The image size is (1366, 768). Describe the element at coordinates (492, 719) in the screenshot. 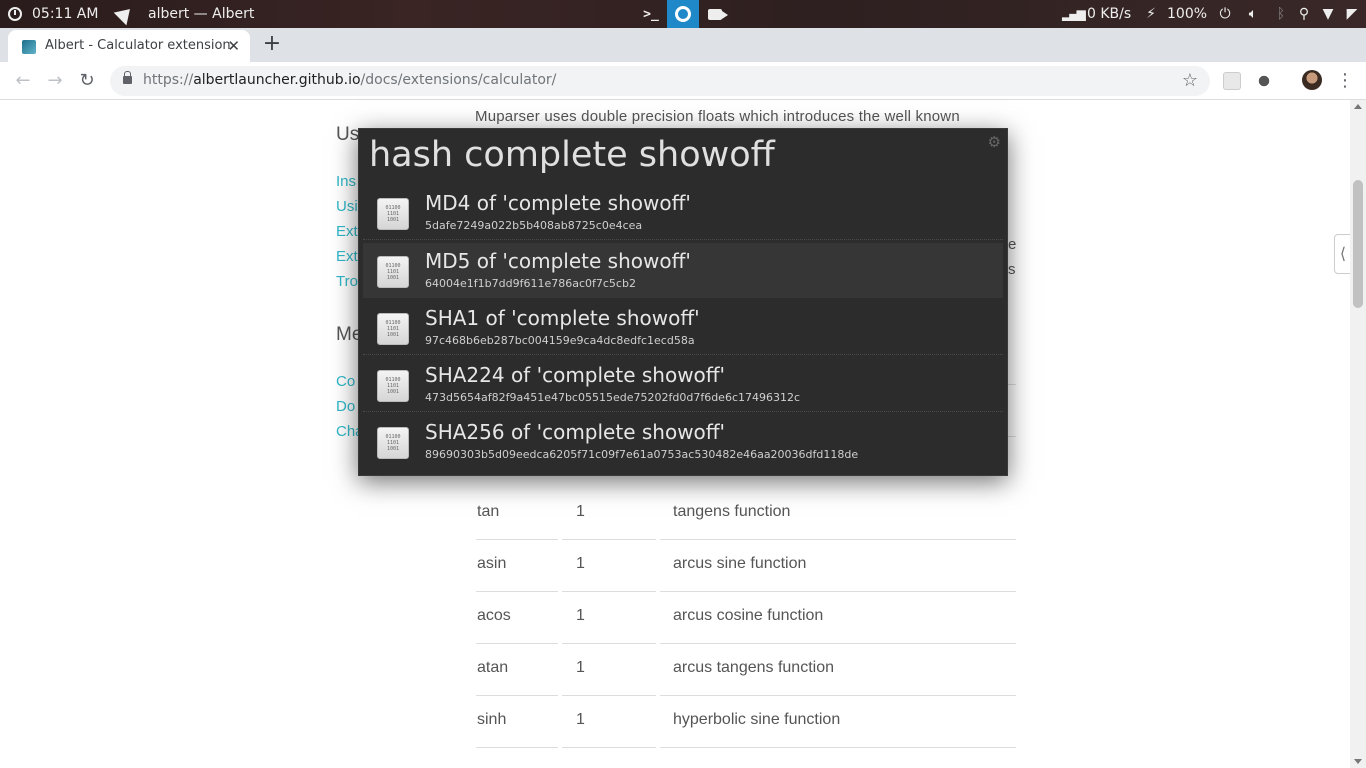

I see `function-name: sinh` at that location.